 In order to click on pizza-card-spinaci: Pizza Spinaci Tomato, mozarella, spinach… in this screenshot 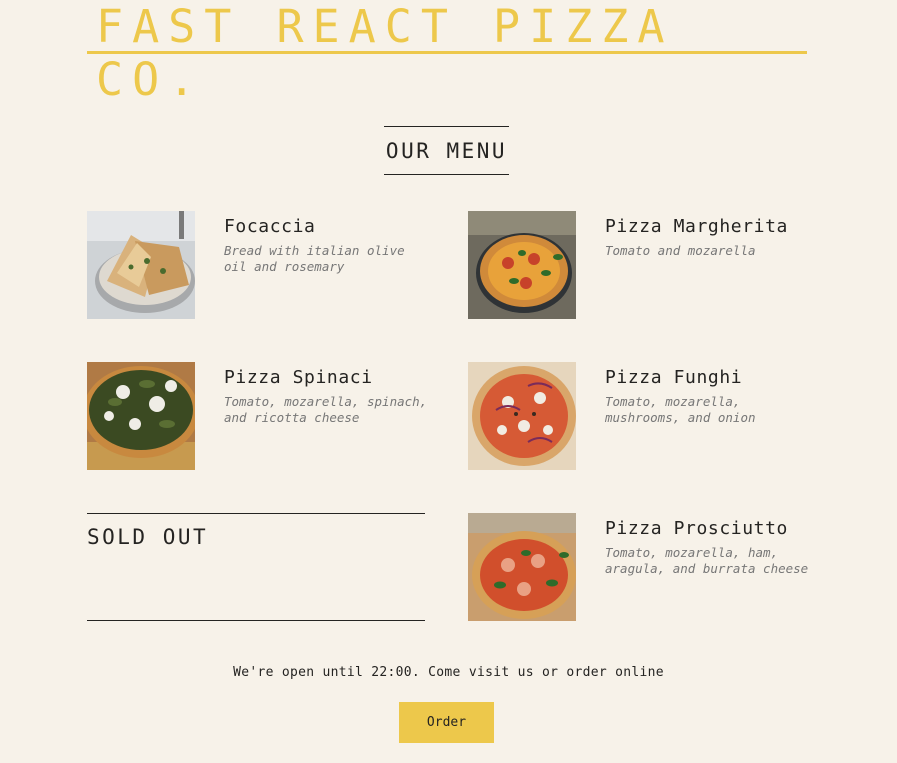, I will do `click(257, 416)`.